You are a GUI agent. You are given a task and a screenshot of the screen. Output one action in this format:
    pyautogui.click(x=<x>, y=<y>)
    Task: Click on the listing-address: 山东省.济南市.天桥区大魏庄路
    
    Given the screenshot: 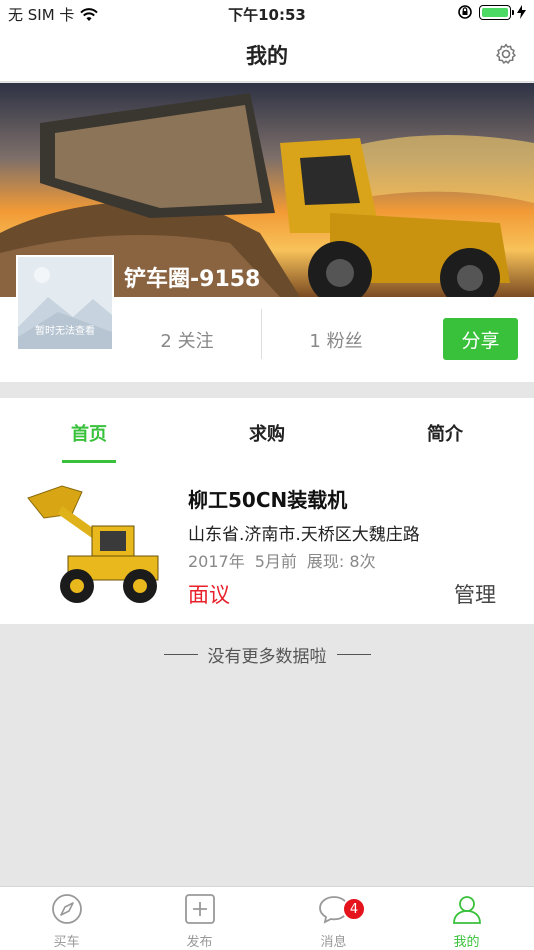 What is the action you would take?
    pyautogui.click(x=304, y=535)
    